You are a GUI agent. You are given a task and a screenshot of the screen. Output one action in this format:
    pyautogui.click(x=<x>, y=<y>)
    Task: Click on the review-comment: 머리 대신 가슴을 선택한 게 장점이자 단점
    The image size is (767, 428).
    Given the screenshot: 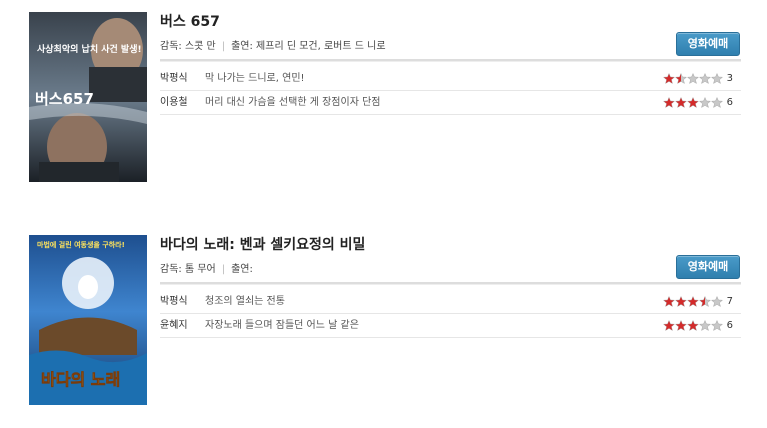 What is the action you would take?
    pyautogui.click(x=293, y=102)
    